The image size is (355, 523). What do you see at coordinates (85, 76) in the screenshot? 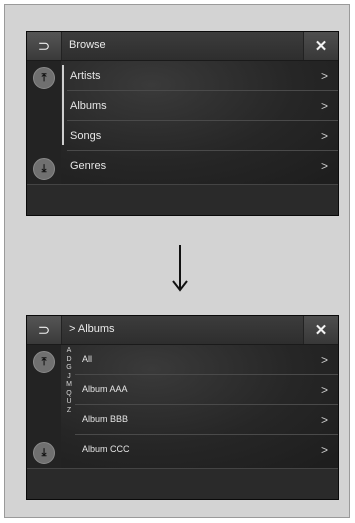
I see `list-item-label: Artists` at bounding box center [85, 76].